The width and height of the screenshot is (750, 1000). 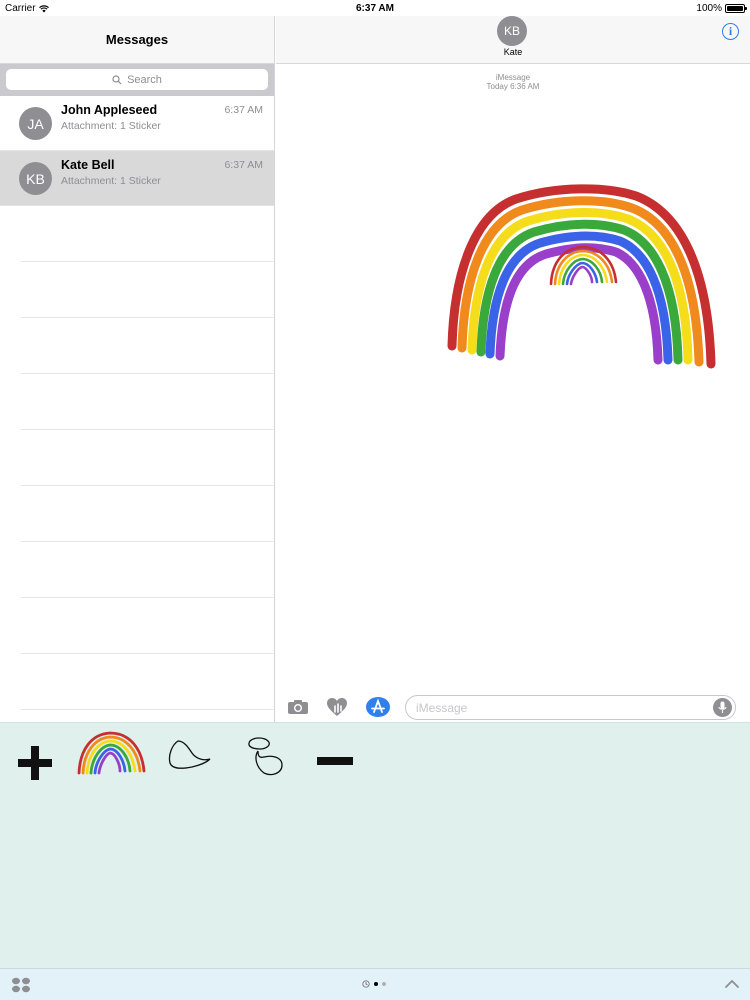 What do you see at coordinates (335, 761) in the screenshot?
I see `minus-icon` at bounding box center [335, 761].